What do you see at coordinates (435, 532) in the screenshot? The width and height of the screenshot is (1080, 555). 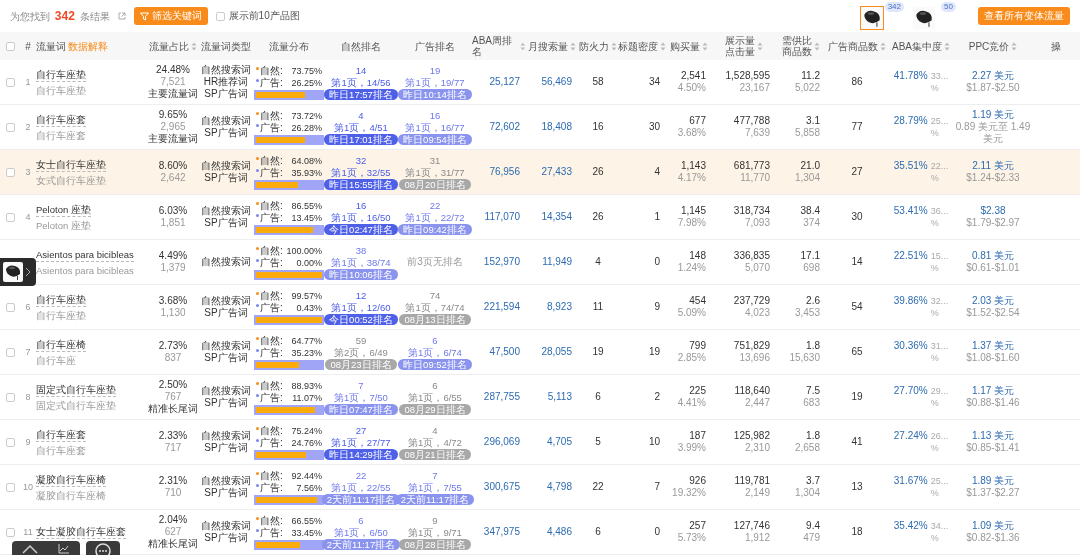 I see `ad-rank-page: 第1页，9/71` at bounding box center [435, 532].